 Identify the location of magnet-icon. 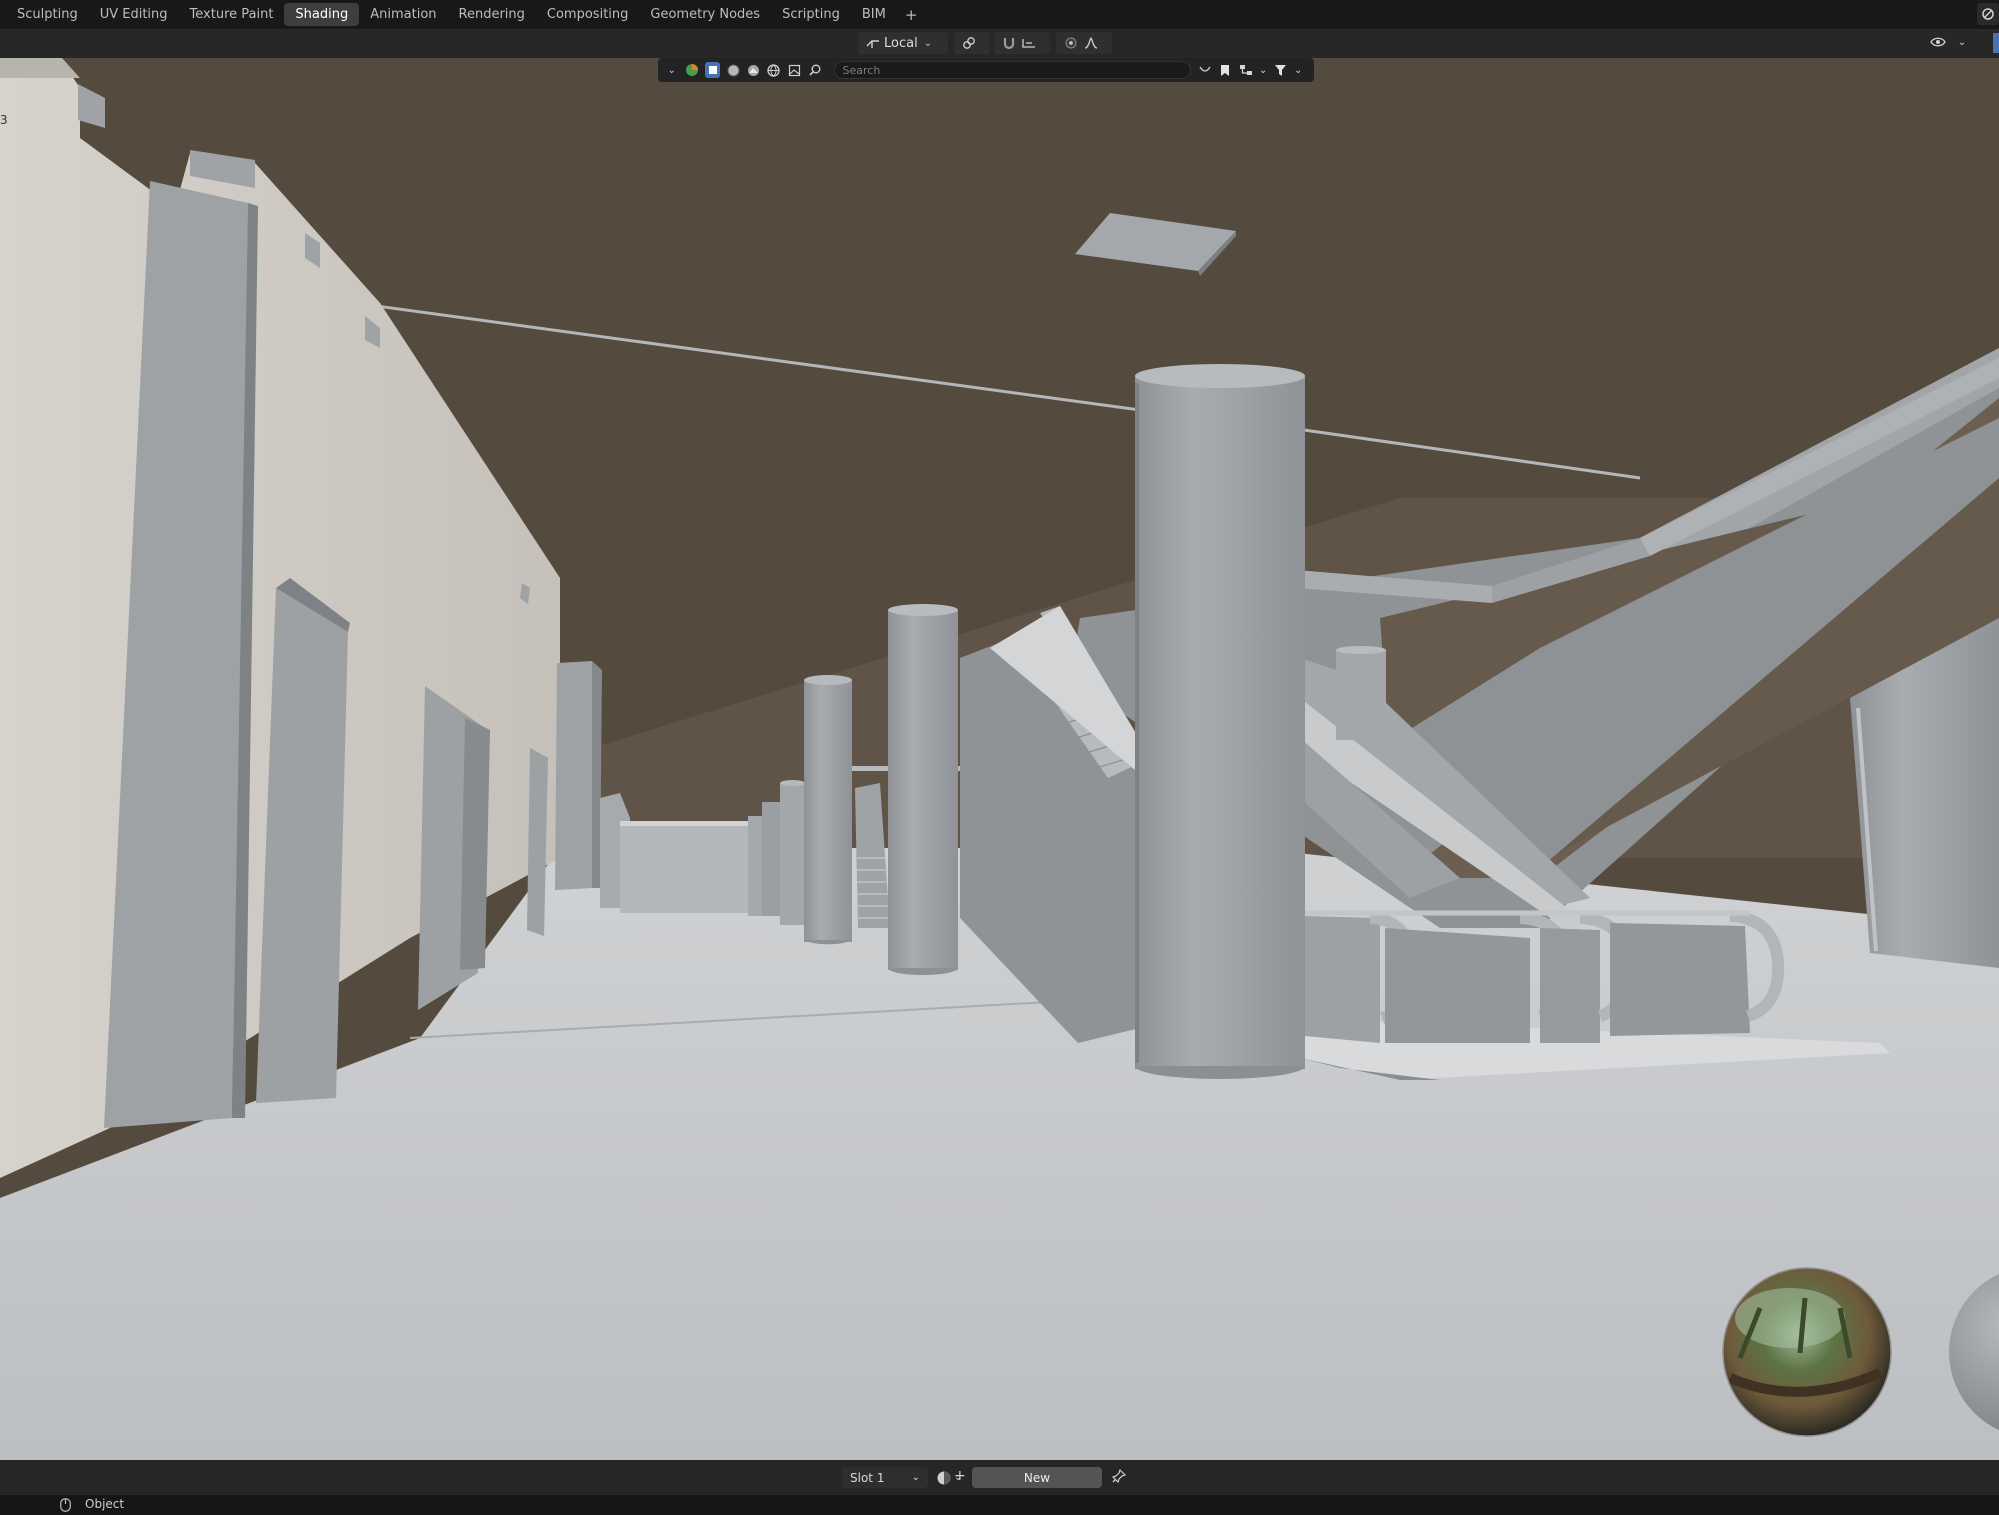
(1009, 43).